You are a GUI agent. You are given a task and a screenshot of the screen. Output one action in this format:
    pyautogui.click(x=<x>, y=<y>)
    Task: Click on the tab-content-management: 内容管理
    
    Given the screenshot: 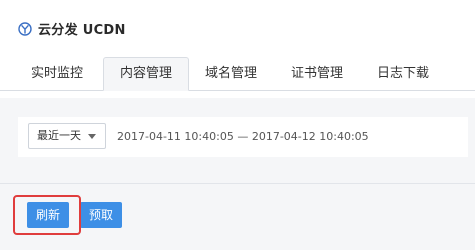 What is the action you would take?
    pyautogui.click(x=146, y=74)
    